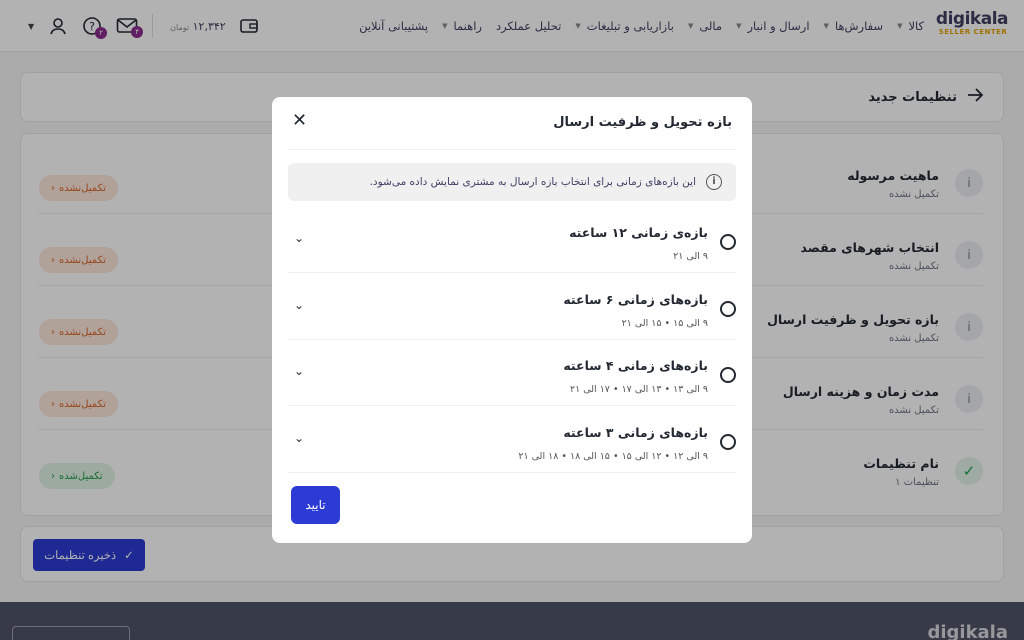 The height and width of the screenshot is (640, 1024). Describe the element at coordinates (635, 432) in the screenshot. I see `option-title: بازه‌های زمانی ۳ ساعته` at that location.